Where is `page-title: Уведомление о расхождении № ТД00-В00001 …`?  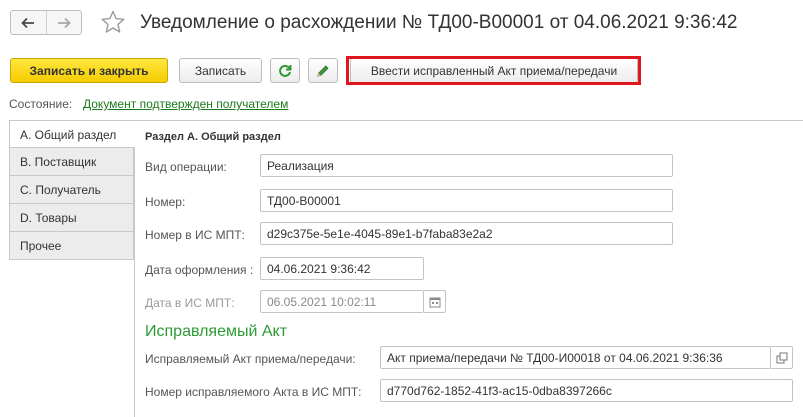
page-title: Уведомление о расхождении № ТД00-В00001 … is located at coordinates (439, 22).